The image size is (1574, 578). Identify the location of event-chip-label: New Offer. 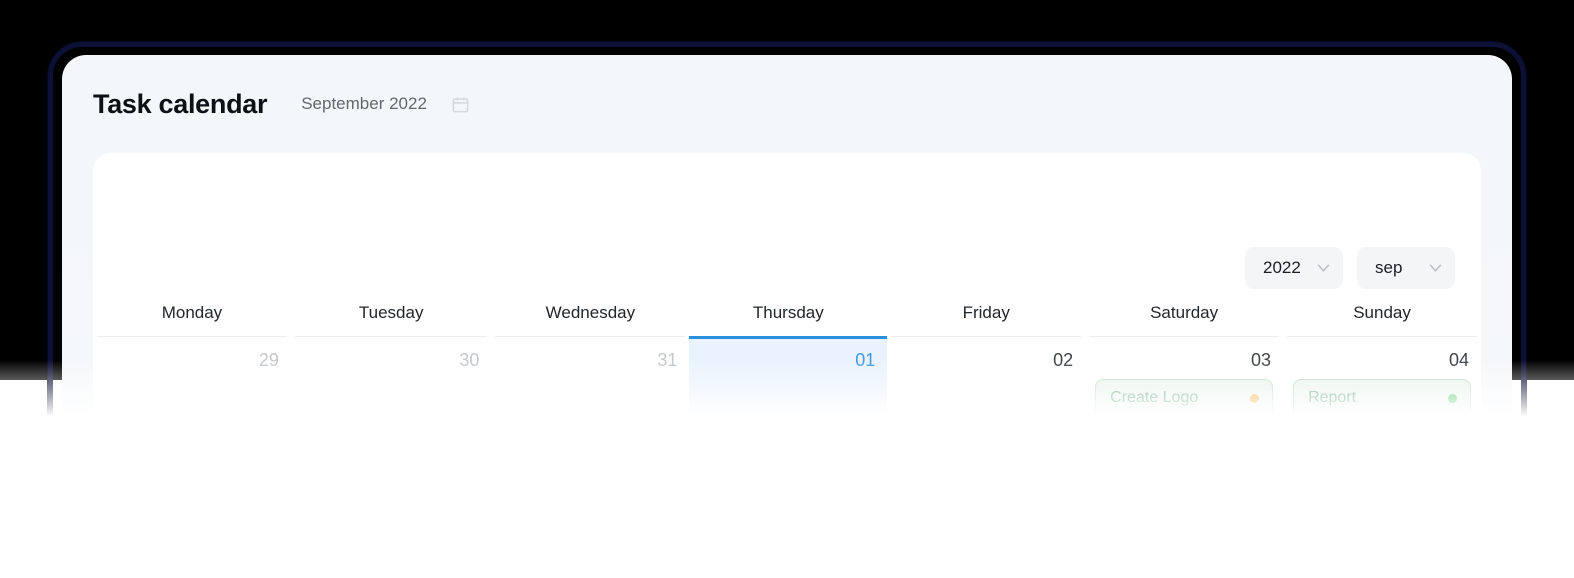
(1344, 443).